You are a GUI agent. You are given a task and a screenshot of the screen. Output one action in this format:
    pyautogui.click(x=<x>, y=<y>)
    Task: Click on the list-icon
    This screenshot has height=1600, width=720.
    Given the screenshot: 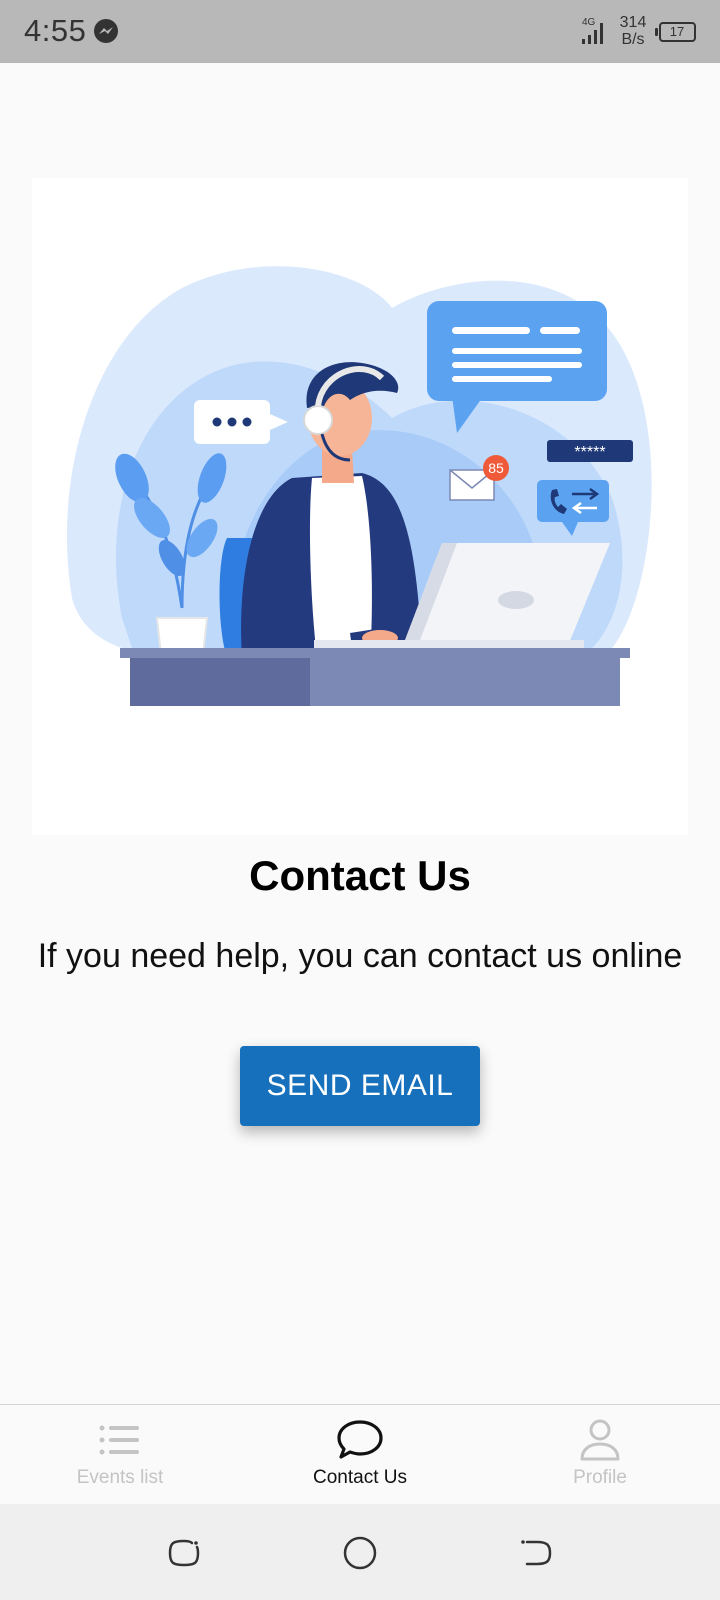 What is the action you would take?
    pyautogui.click(x=119, y=1440)
    